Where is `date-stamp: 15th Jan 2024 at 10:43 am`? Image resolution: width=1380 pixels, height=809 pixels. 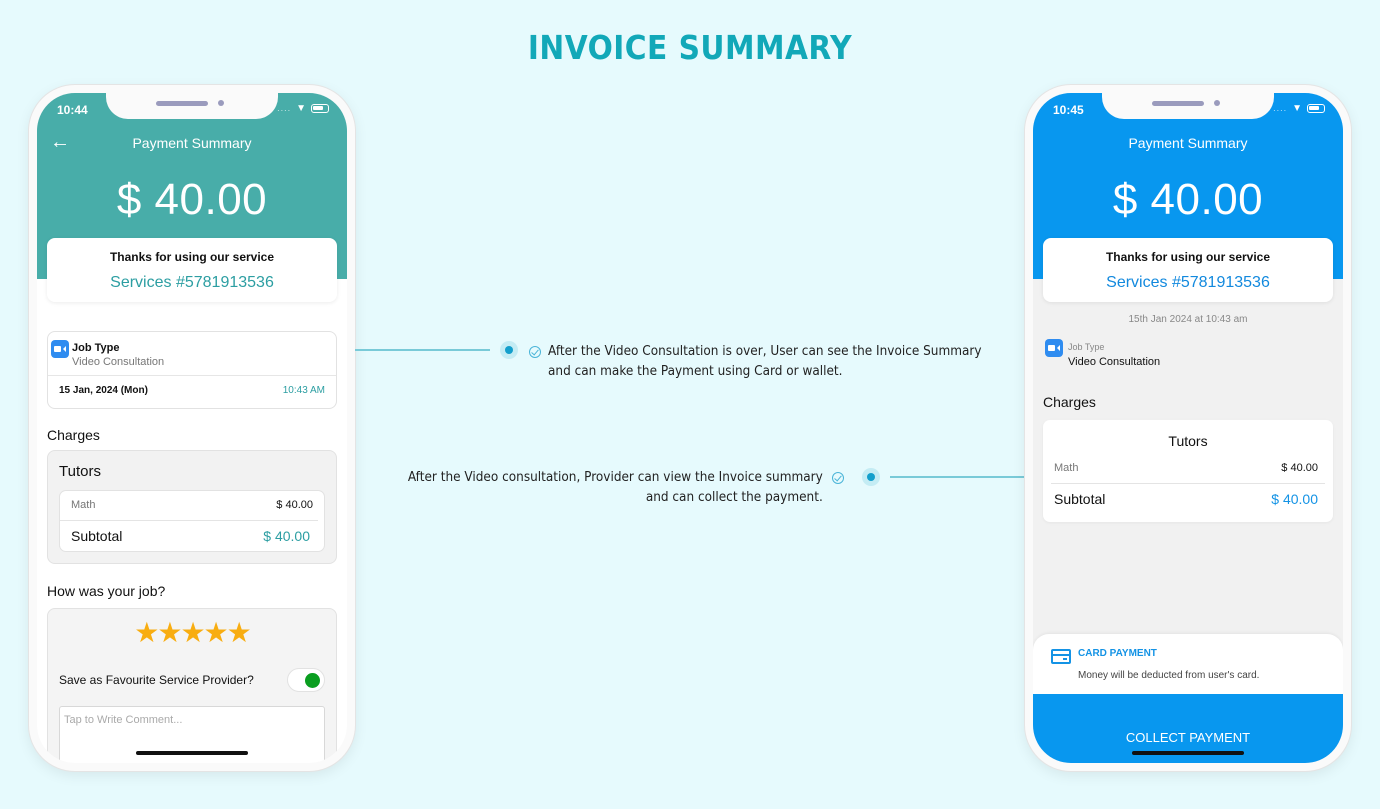
date-stamp: 15th Jan 2024 at 10:43 am is located at coordinates (1188, 319).